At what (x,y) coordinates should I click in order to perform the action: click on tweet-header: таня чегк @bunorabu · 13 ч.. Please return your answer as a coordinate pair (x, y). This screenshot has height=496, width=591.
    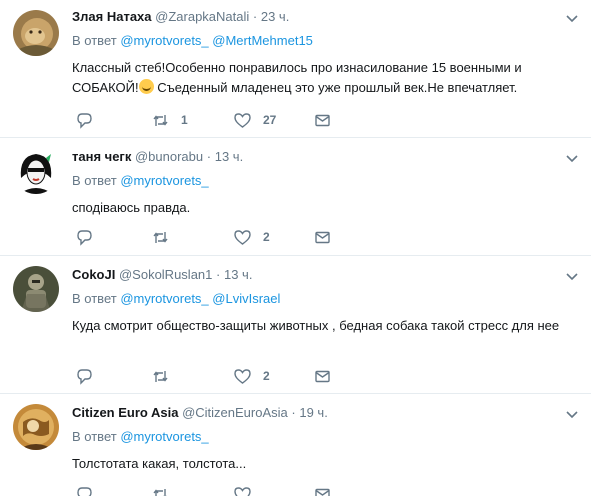
    Looking at the image, I should click on (325, 157).